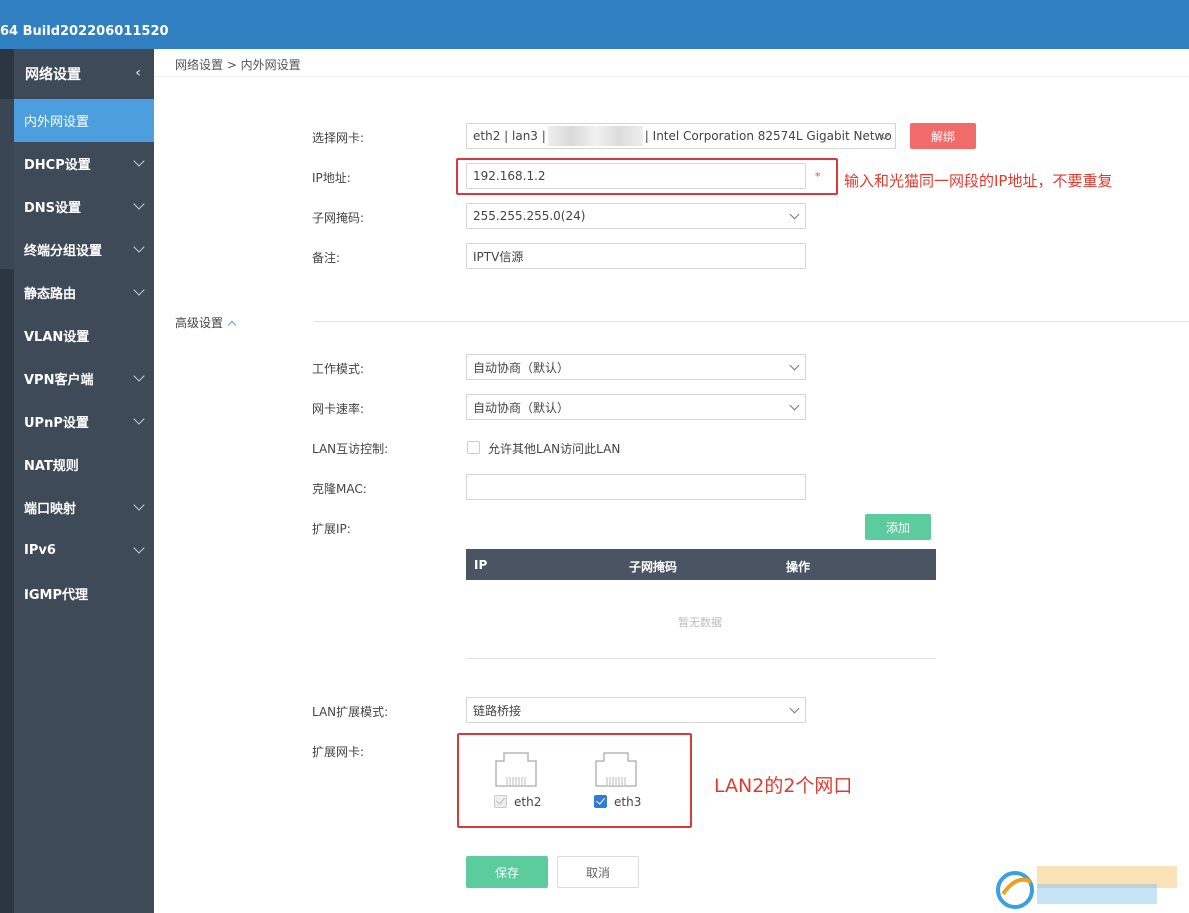  Describe the element at coordinates (978, 181) in the screenshot. I see `annotation-ip-note: 输入和光猫同一网段的IP地址，不要重复` at that location.